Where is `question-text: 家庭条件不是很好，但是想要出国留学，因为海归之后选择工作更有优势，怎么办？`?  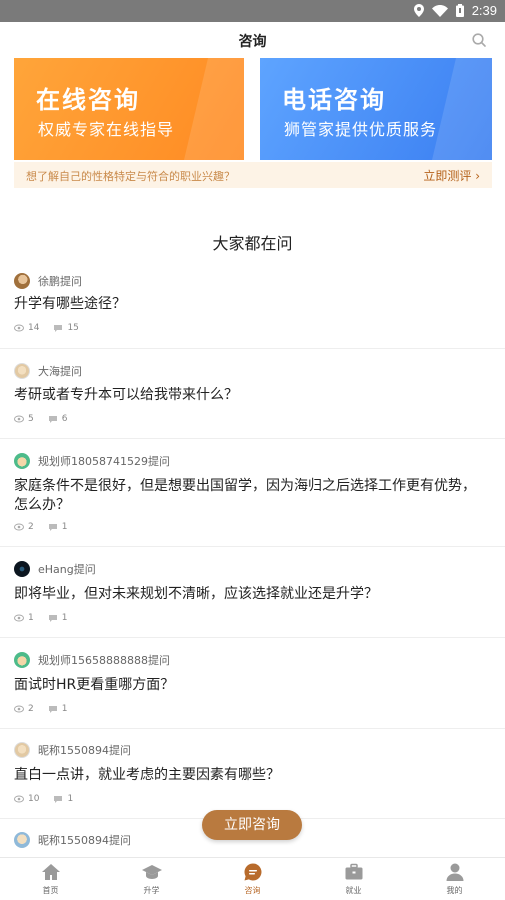 question-text: 家庭条件不是很好，但是想要出国留学，因为海归之后选择工作更有优势，怎么办？ is located at coordinates (245, 495).